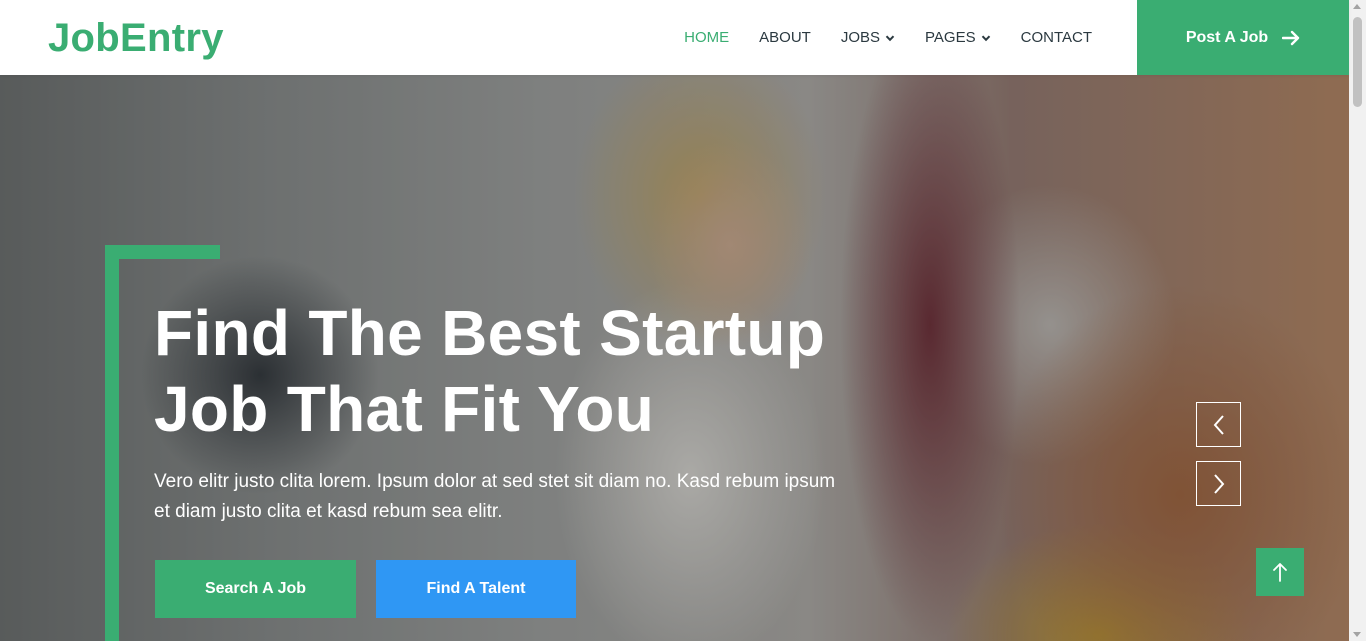 The image size is (1366, 641). I want to click on scroll-up-icon, so click(1357, 6).